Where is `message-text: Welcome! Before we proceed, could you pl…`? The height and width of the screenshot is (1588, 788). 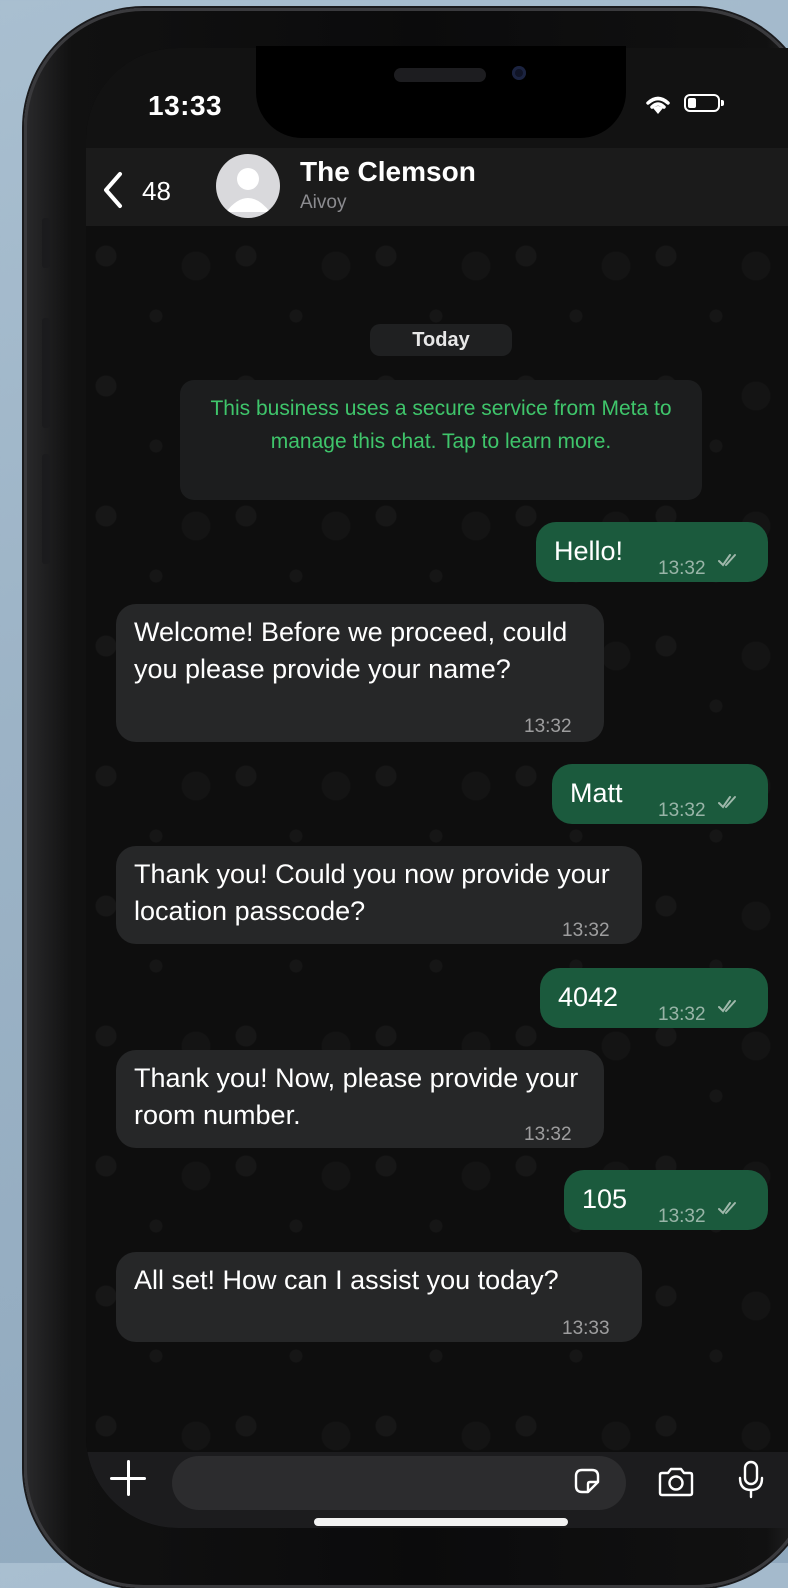
message-text: Welcome! Before we proceed, could you pl… is located at coordinates (351, 650).